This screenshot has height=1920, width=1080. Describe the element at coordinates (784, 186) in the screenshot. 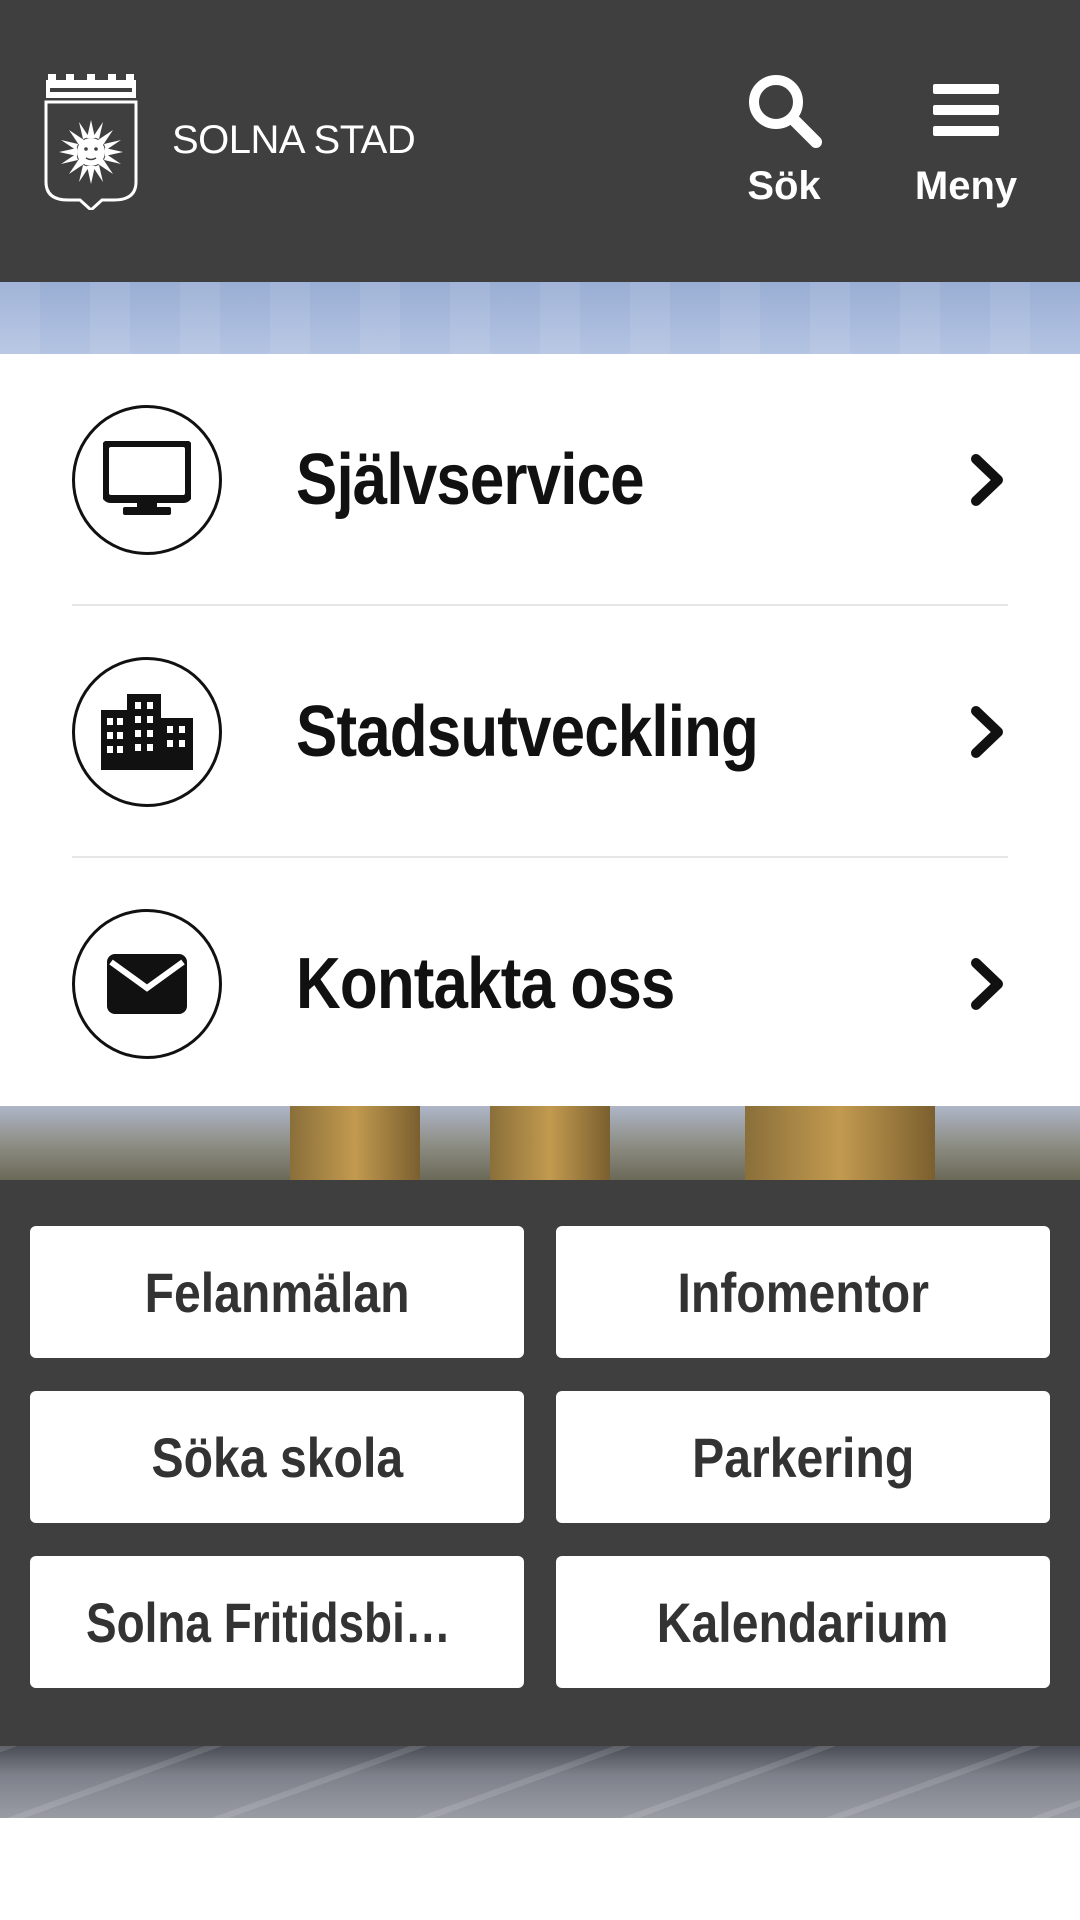

I see `search-button-label: Sök` at that location.